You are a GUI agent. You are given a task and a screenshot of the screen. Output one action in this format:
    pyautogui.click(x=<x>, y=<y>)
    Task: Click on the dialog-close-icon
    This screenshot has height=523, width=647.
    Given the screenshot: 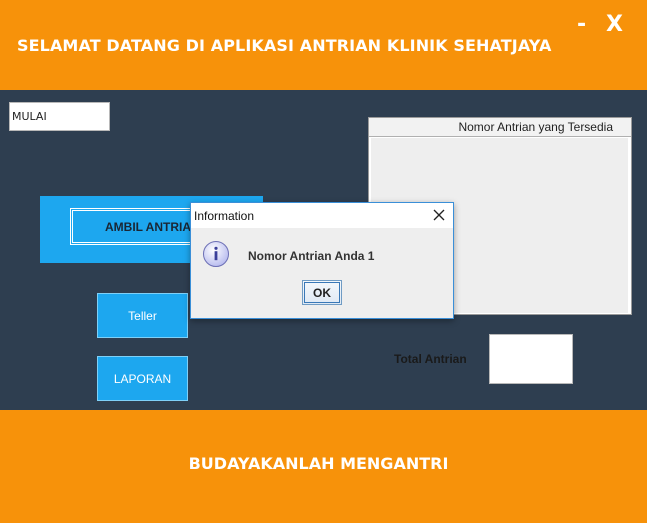 What is the action you would take?
    pyautogui.click(x=439, y=215)
    